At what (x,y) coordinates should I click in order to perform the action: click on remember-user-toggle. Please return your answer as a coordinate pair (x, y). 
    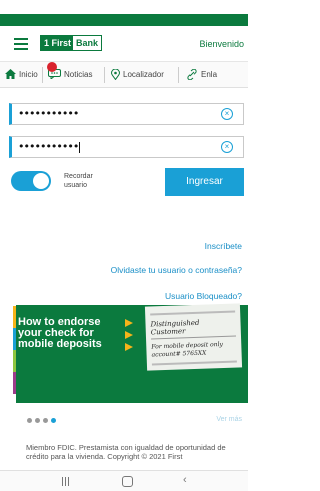
    Looking at the image, I should click on (31, 181).